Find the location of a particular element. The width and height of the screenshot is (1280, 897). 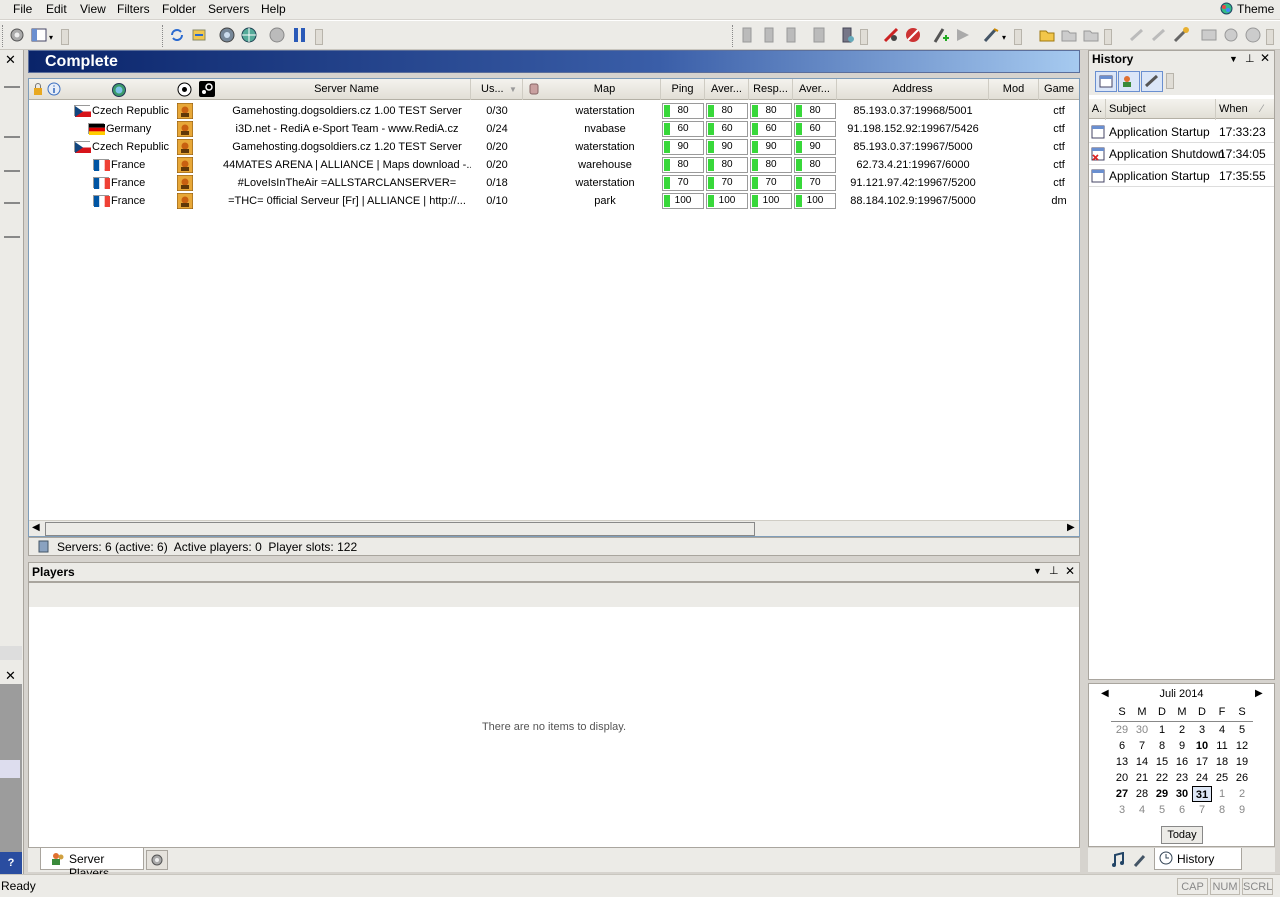

folder-icon is located at coordinates (1047, 35).